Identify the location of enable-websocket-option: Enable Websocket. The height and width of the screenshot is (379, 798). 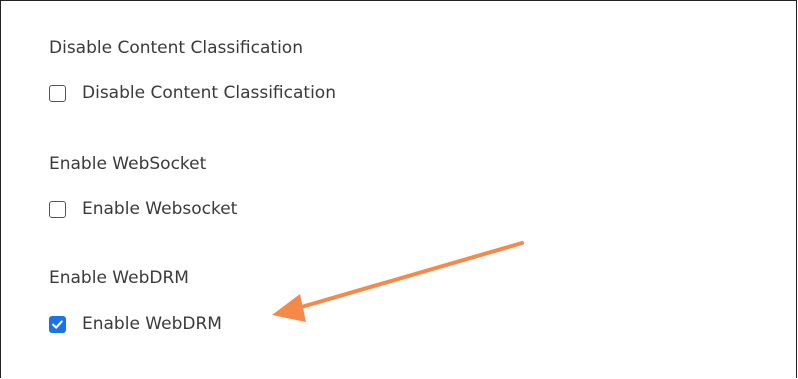
(143, 209).